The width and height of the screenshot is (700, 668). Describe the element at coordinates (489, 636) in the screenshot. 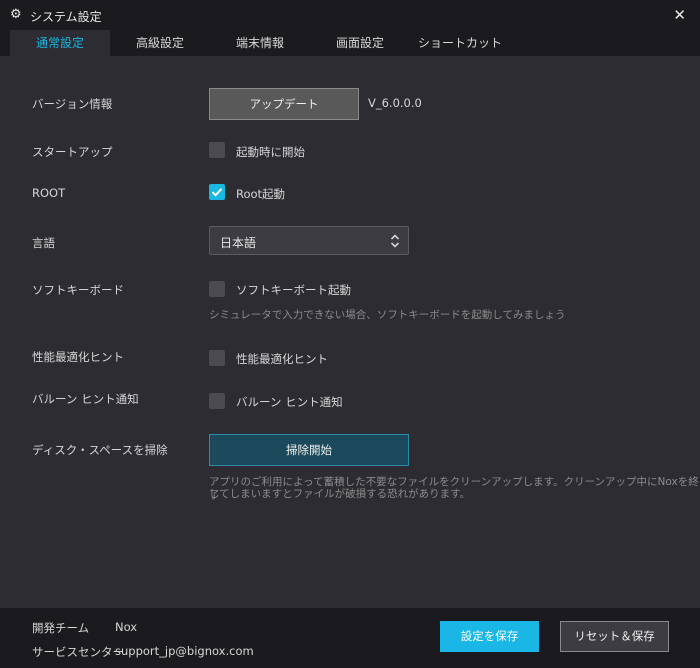

I see `save-settings-button: 設定を保存` at that location.